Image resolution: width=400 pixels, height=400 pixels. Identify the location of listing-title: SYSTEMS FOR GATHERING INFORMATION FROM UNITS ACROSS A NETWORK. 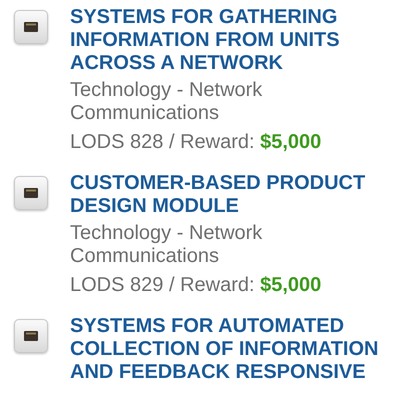
(233, 40).